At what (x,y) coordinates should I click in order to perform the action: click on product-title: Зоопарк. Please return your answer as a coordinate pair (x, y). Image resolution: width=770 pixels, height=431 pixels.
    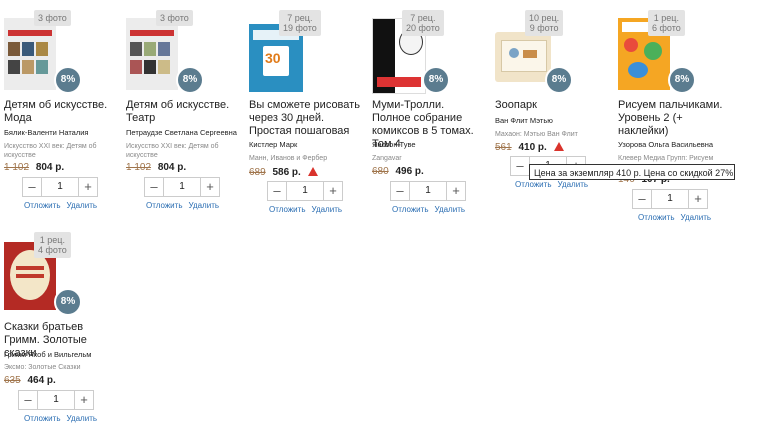
    Looking at the image, I should click on (551, 105).